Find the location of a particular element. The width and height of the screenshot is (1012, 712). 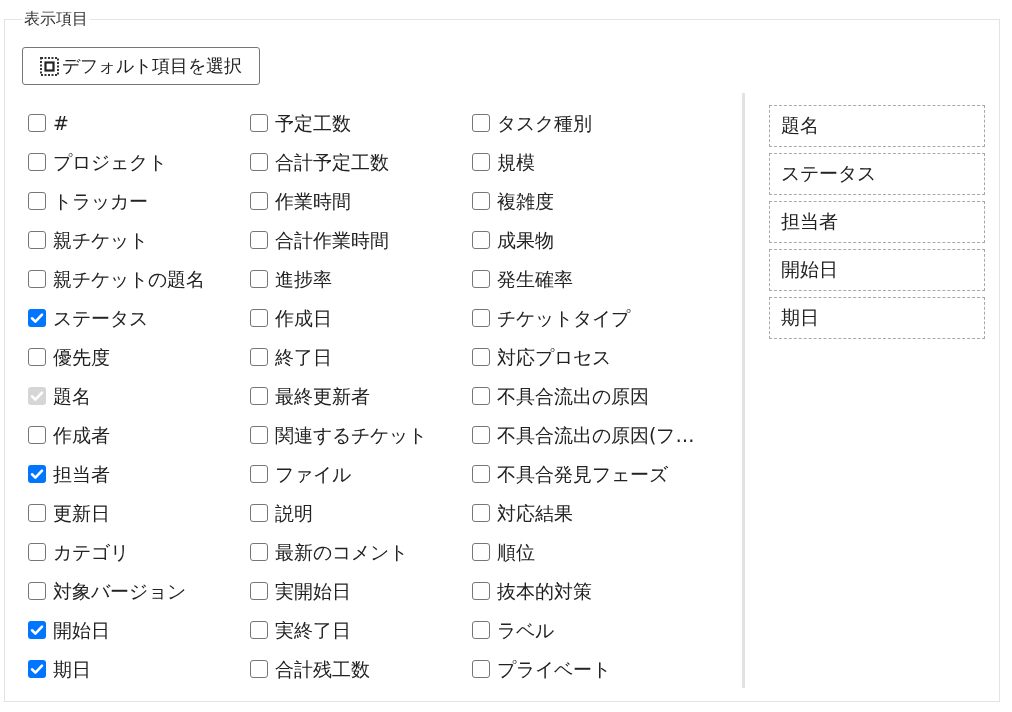

section-legend: 表示項目 is located at coordinates (56, 19).